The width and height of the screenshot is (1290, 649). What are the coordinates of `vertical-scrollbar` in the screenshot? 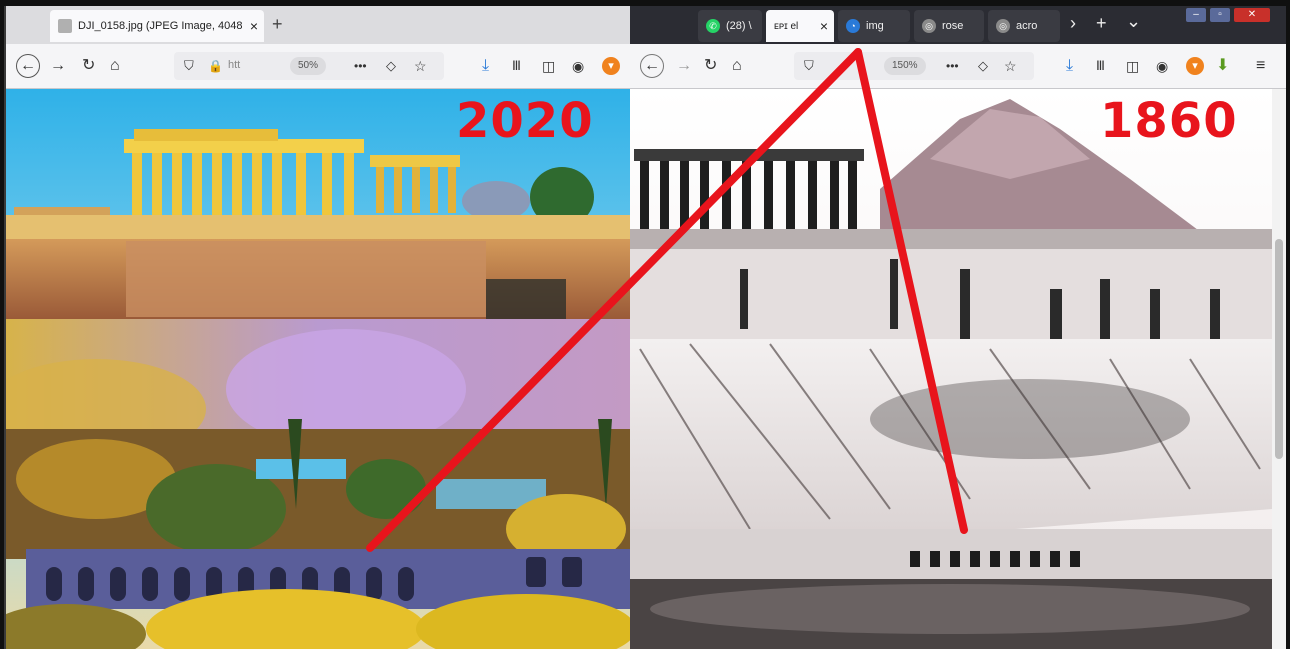 It's located at (1279, 369).